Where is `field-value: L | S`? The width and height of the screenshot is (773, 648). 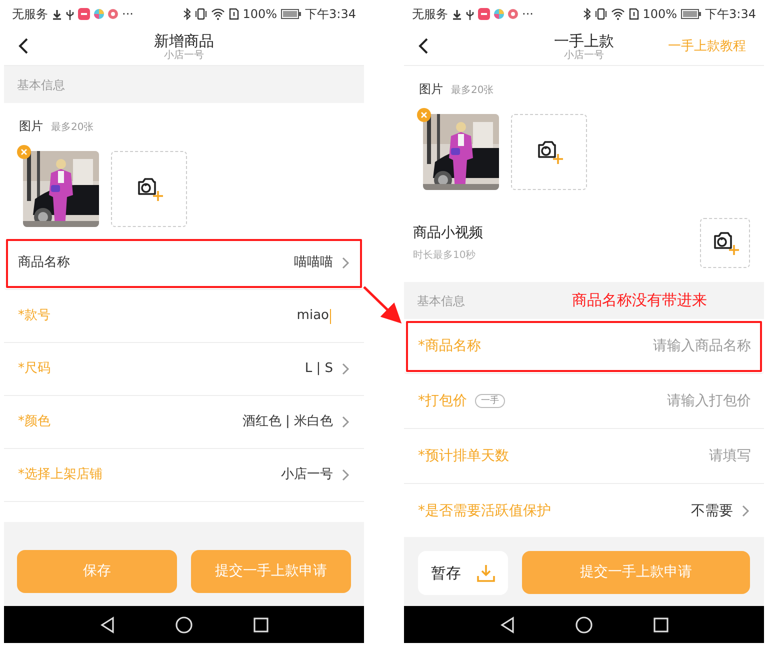 field-value: L | S is located at coordinates (318, 369).